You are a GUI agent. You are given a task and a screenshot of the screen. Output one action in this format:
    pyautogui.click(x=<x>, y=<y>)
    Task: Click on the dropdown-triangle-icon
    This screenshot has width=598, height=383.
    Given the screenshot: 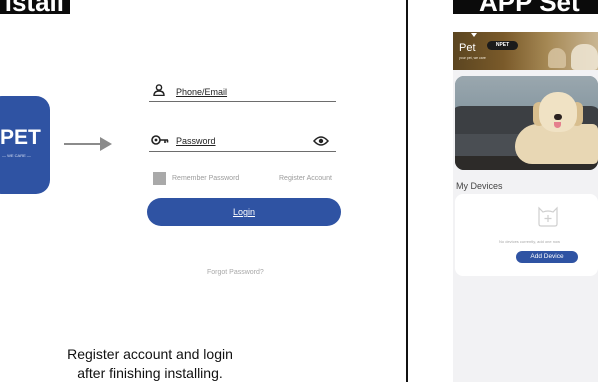 What is the action you would take?
    pyautogui.click(x=474, y=35)
    